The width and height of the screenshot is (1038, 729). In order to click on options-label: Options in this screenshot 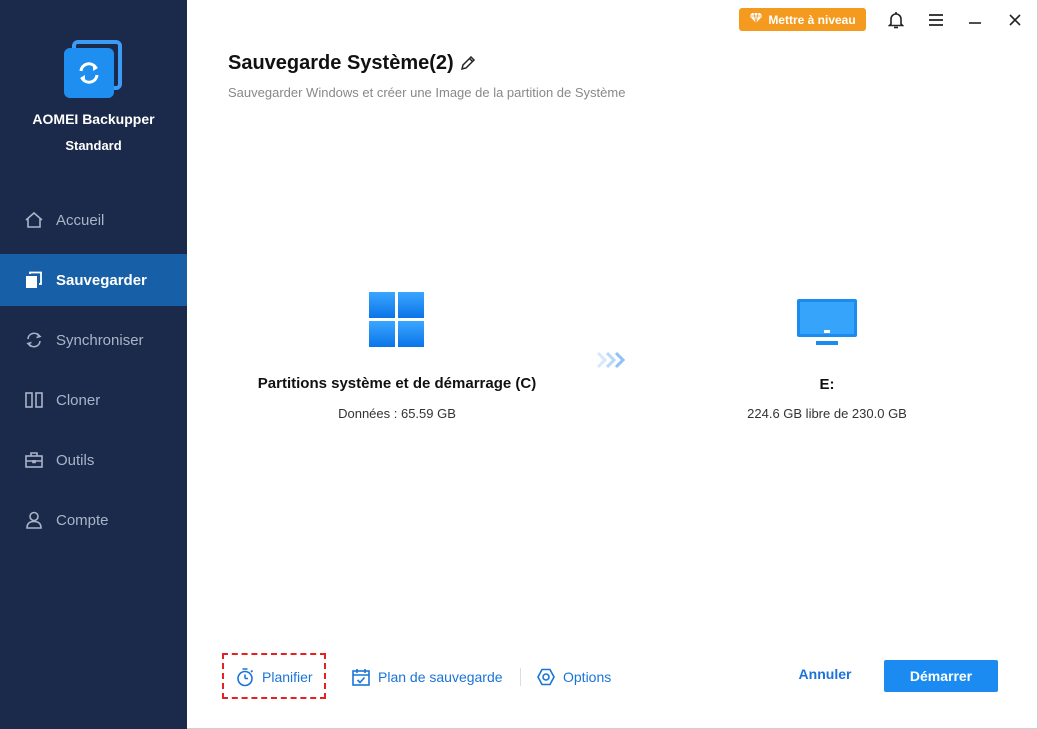, I will do `click(587, 677)`.